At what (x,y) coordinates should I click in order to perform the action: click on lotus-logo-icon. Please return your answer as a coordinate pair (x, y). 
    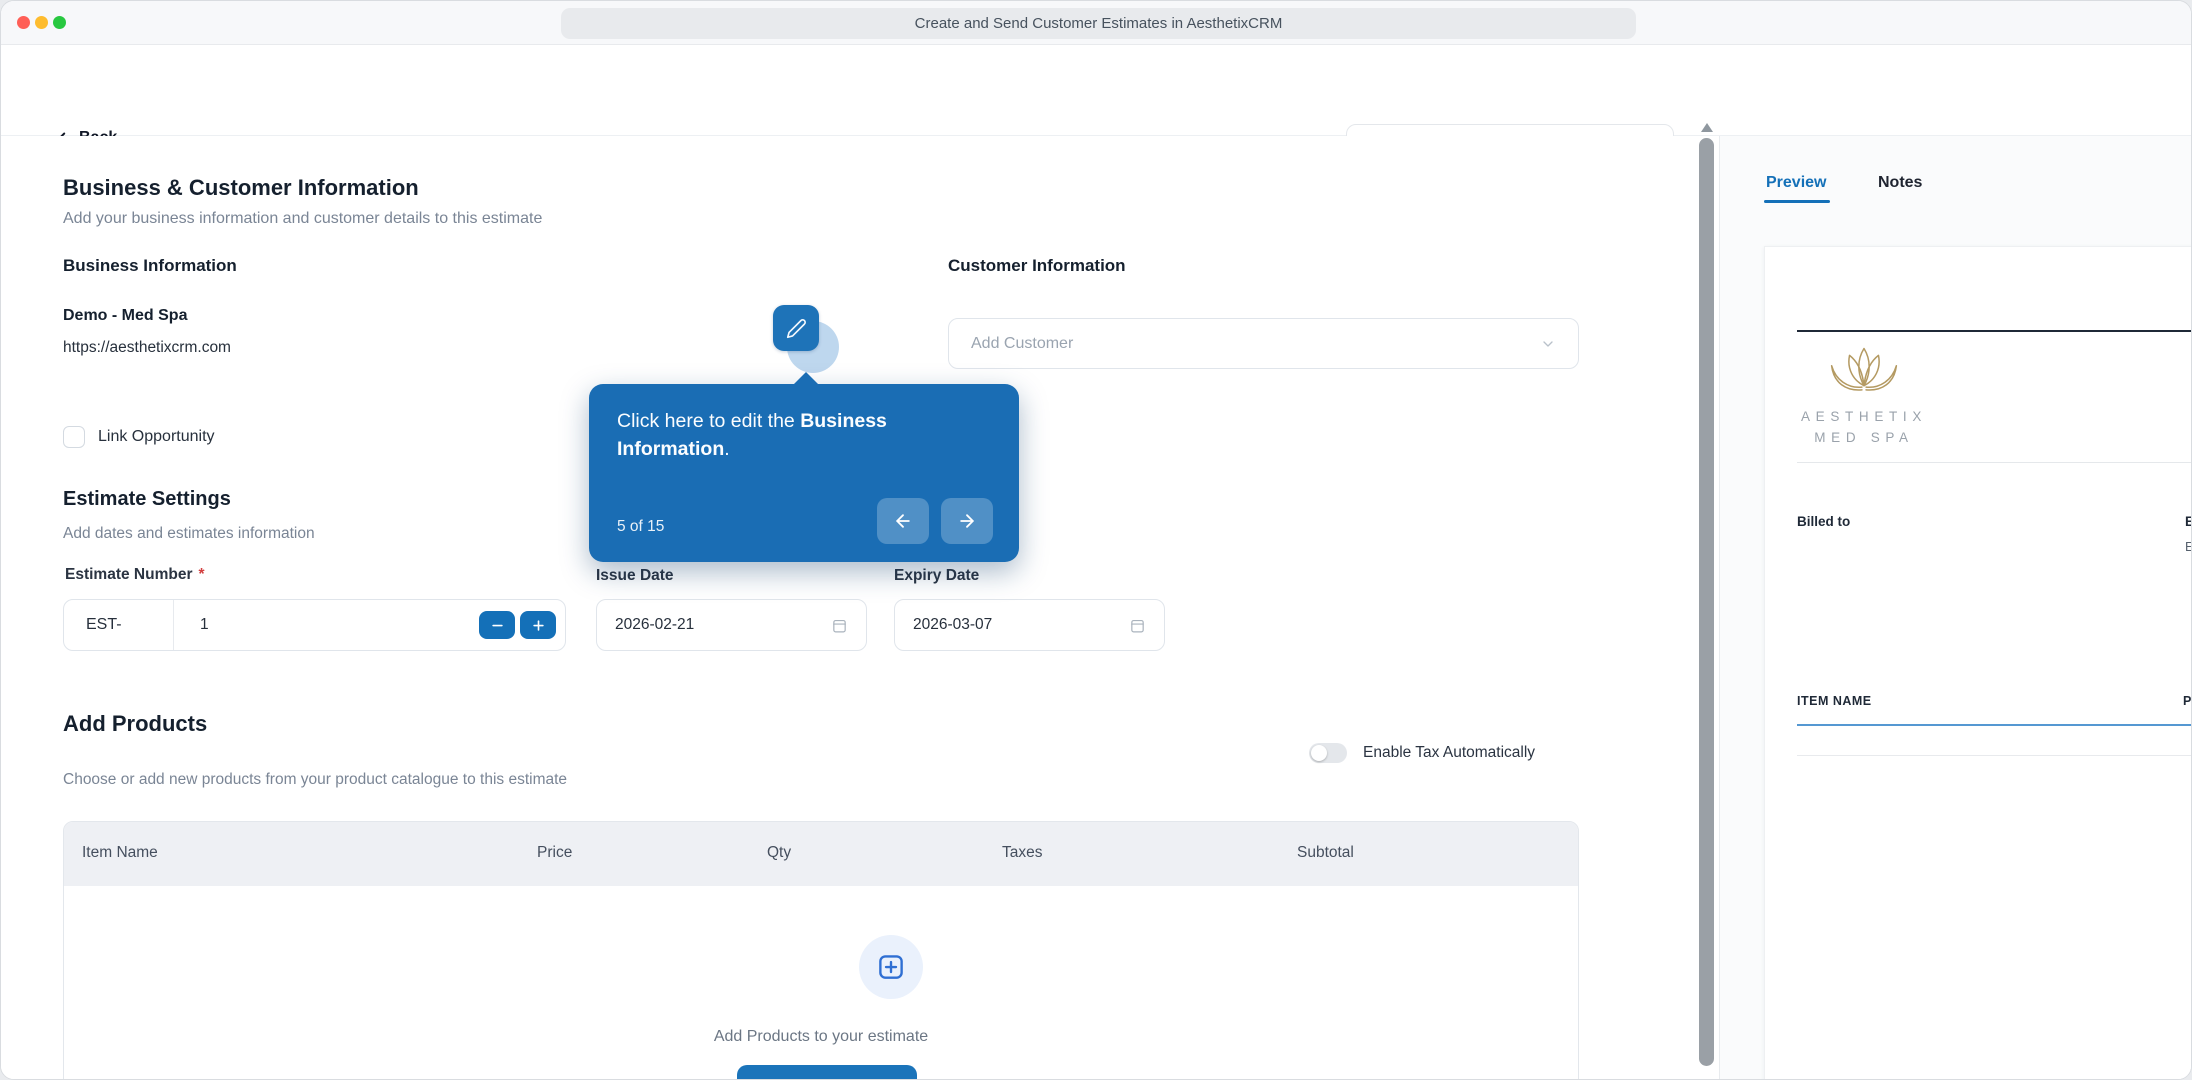
    Looking at the image, I should click on (1864, 369).